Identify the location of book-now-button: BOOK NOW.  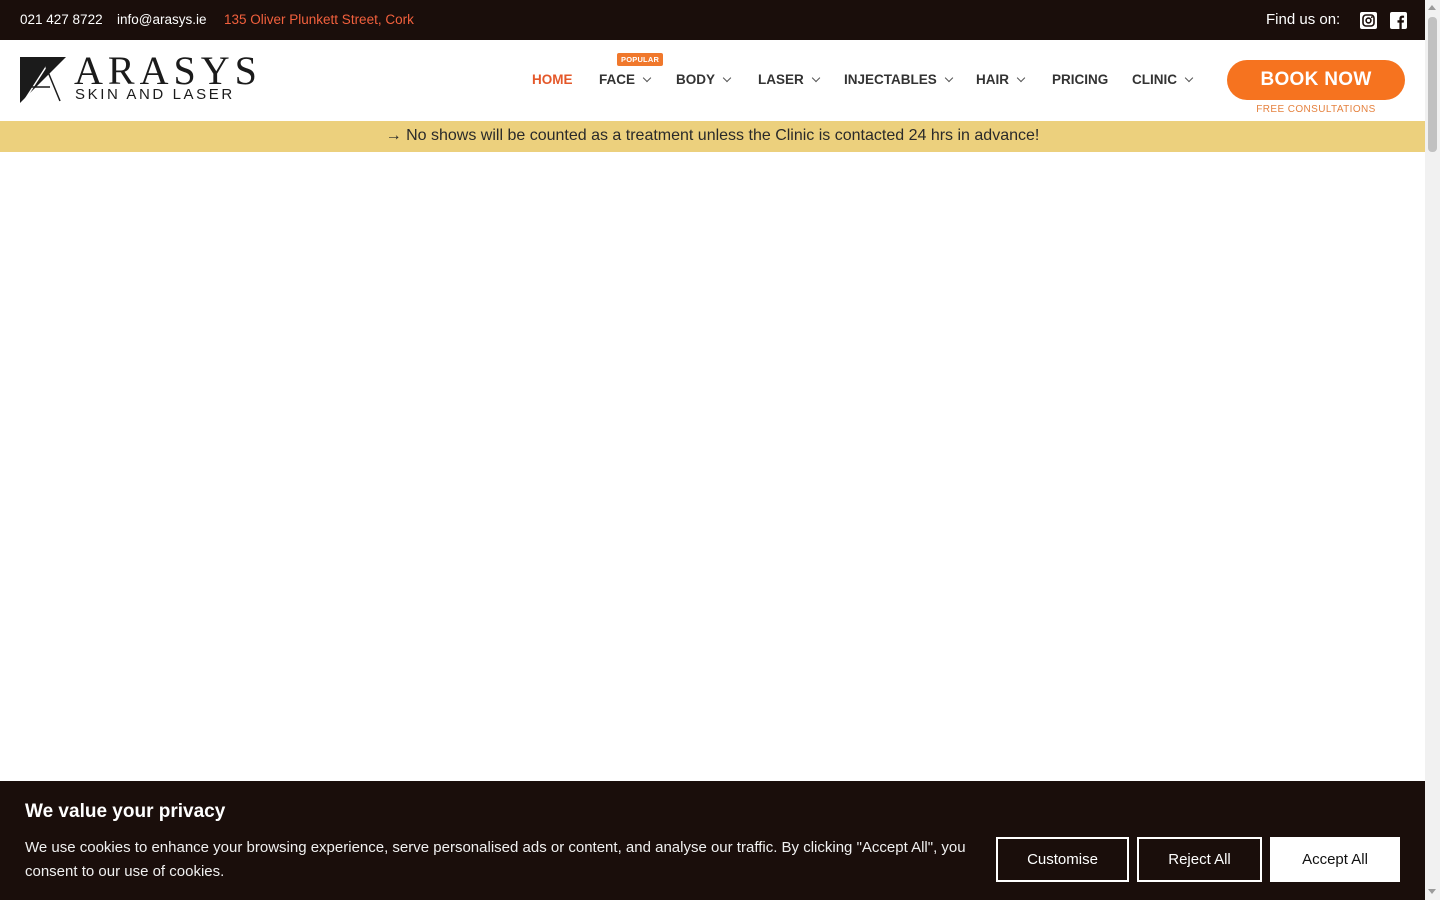
(1316, 80).